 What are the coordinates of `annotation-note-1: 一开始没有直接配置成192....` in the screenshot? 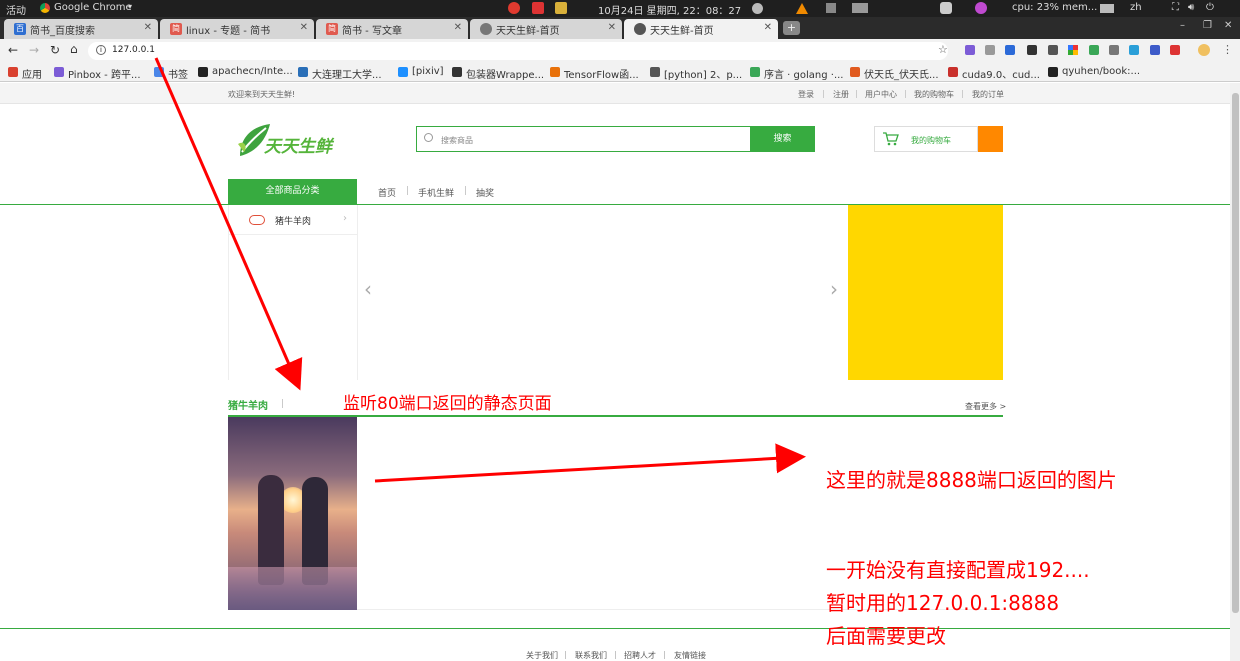 It's located at (958, 570).